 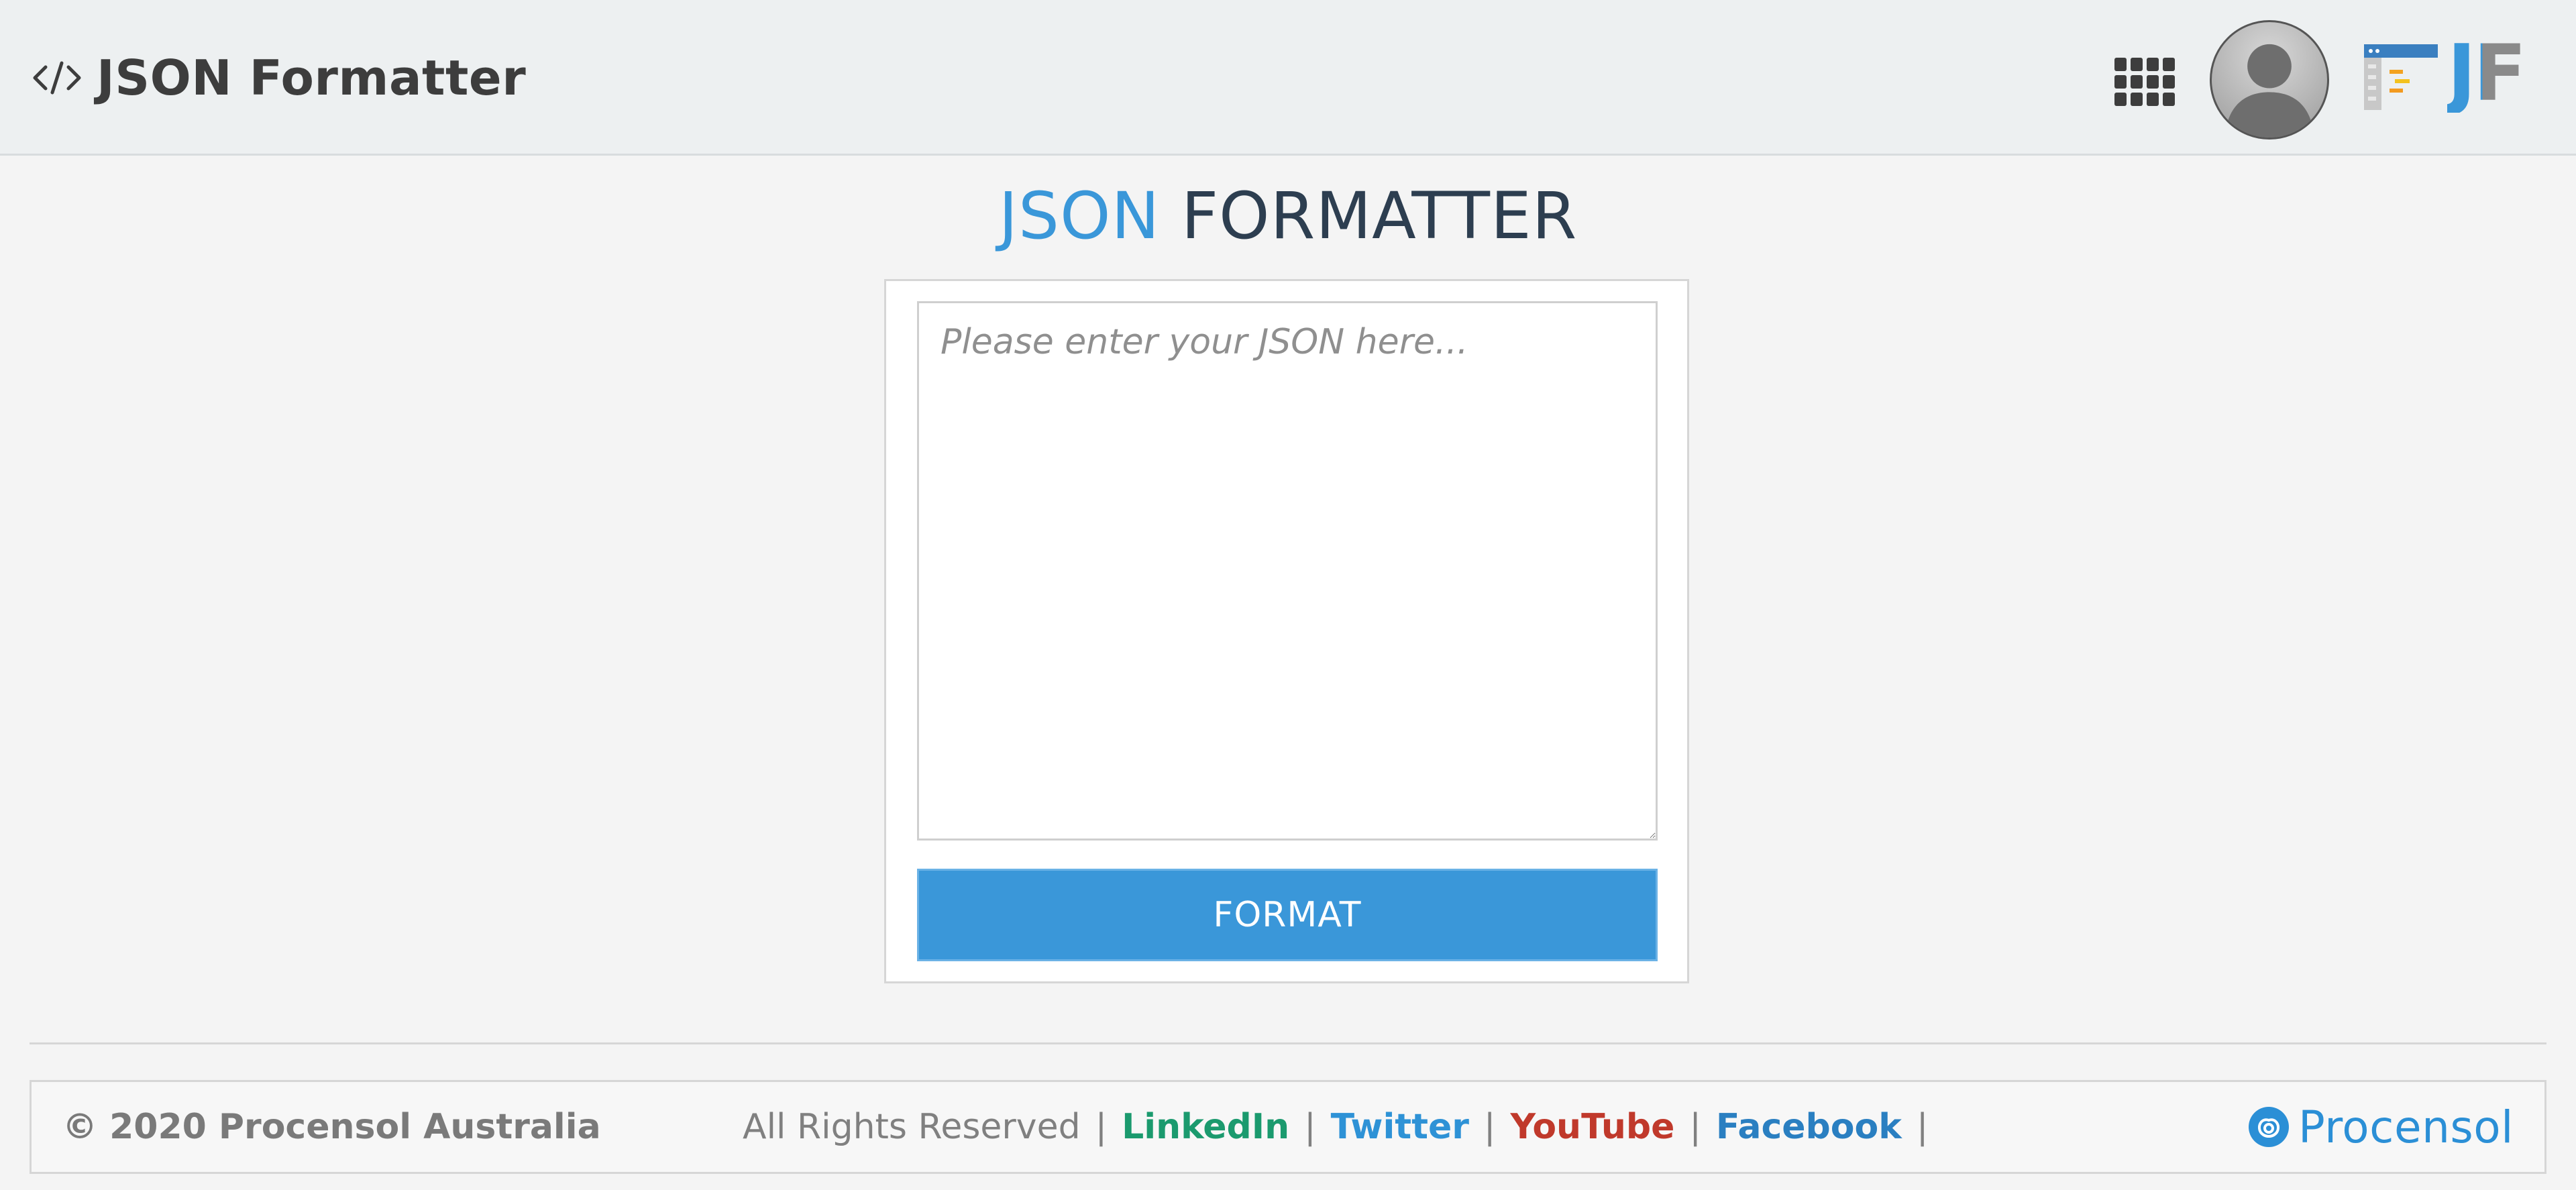 I want to click on youtube-link: YouTube, so click(x=1592, y=1127).